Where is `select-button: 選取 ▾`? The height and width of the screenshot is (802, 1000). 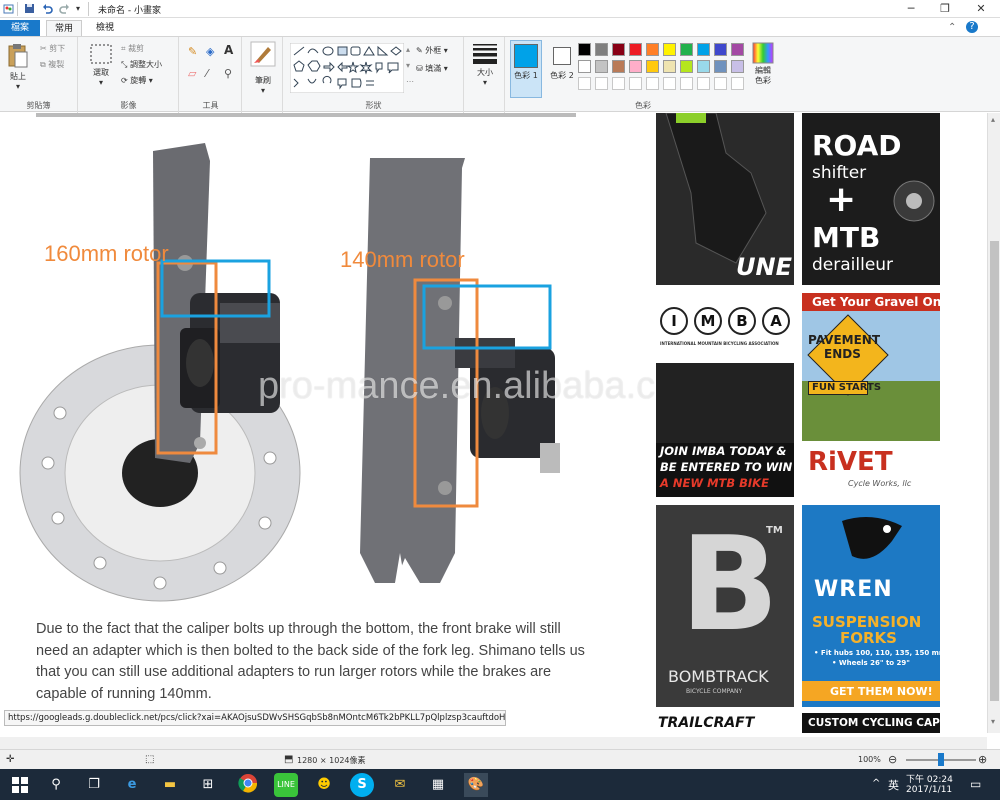
select-button: 選取 ▾ is located at coordinates (101, 65).